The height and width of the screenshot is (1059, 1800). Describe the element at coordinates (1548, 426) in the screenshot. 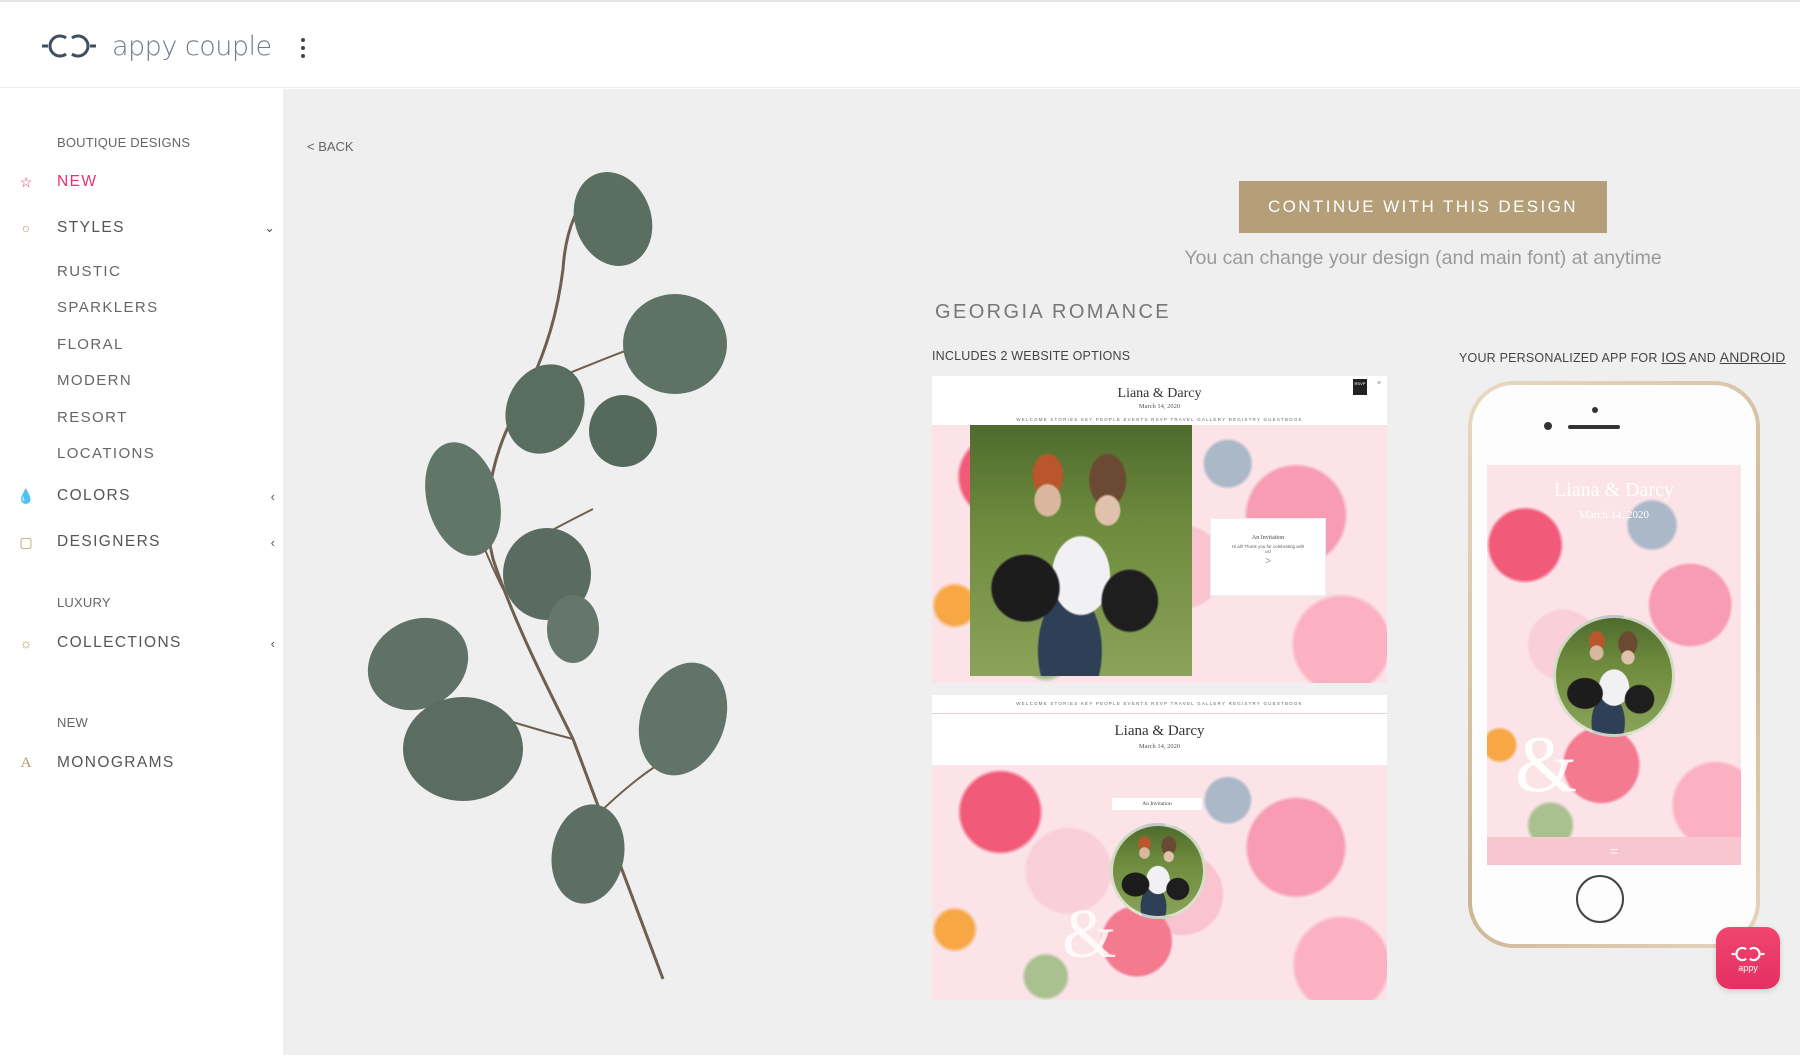

I see `phone-sensor` at that location.